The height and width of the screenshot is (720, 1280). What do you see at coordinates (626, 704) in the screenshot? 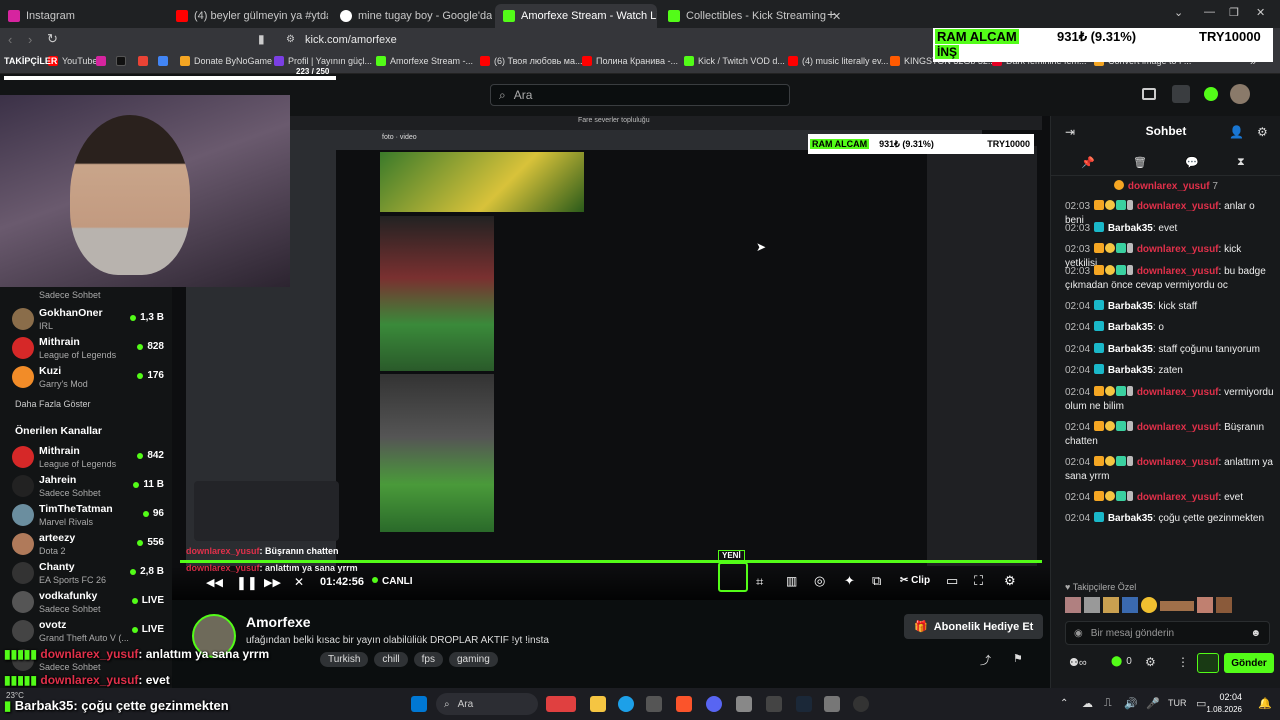
I see `edge-icon` at bounding box center [626, 704].